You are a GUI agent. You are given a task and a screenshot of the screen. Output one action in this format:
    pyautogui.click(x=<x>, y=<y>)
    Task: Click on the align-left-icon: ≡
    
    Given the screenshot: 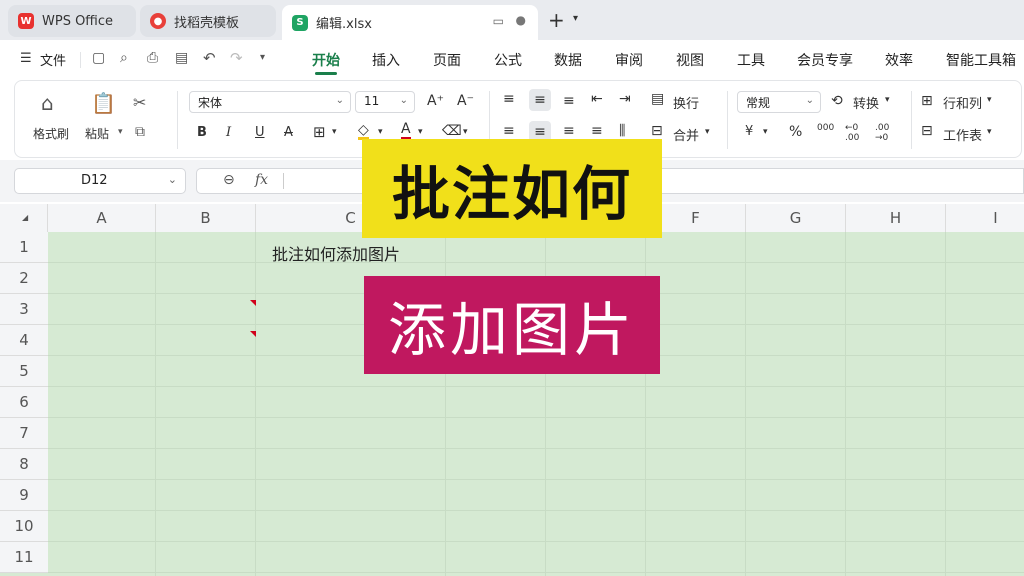 What is the action you would take?
    pyautogui.click(x=509, y=131)
    